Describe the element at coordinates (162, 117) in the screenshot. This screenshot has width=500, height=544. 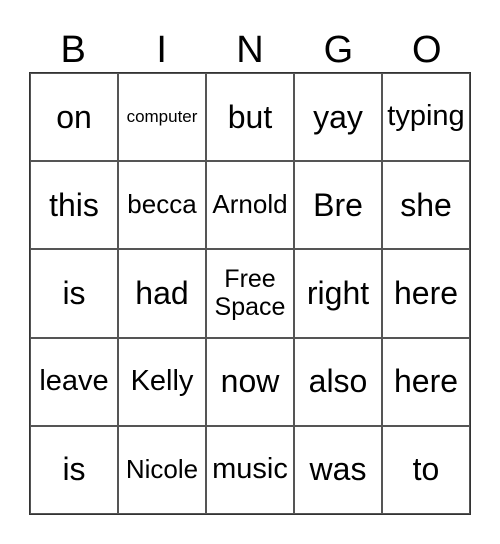
I see `bingo-cell: computer` at that location.